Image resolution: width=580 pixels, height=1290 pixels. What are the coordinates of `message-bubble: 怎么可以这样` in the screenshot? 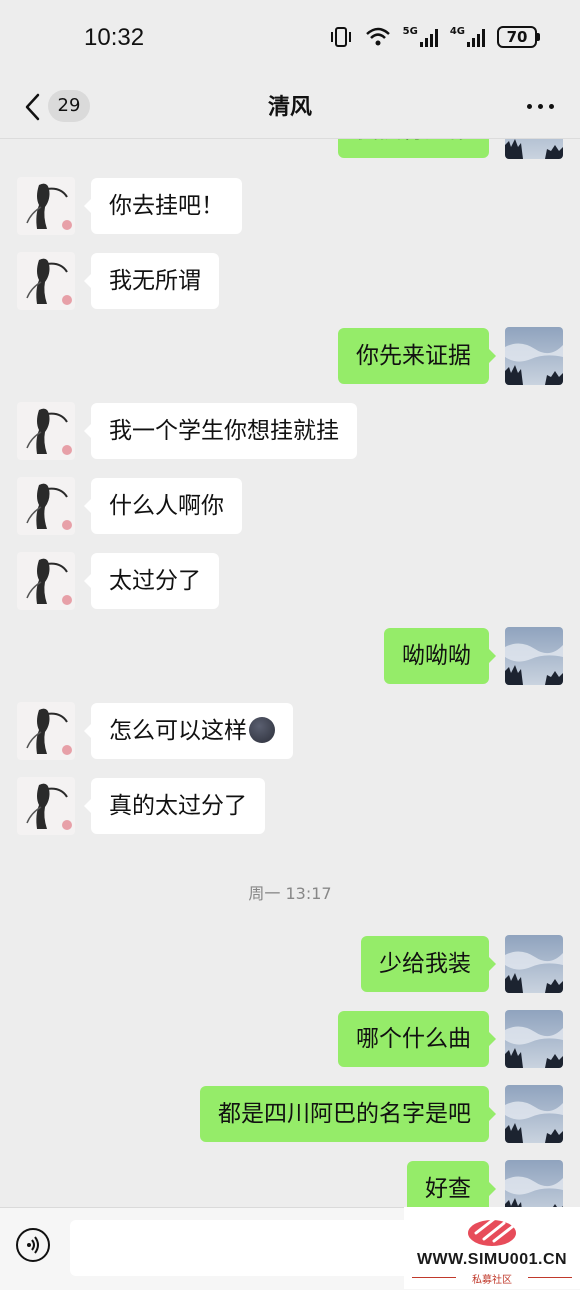 It's located at (188, 731).